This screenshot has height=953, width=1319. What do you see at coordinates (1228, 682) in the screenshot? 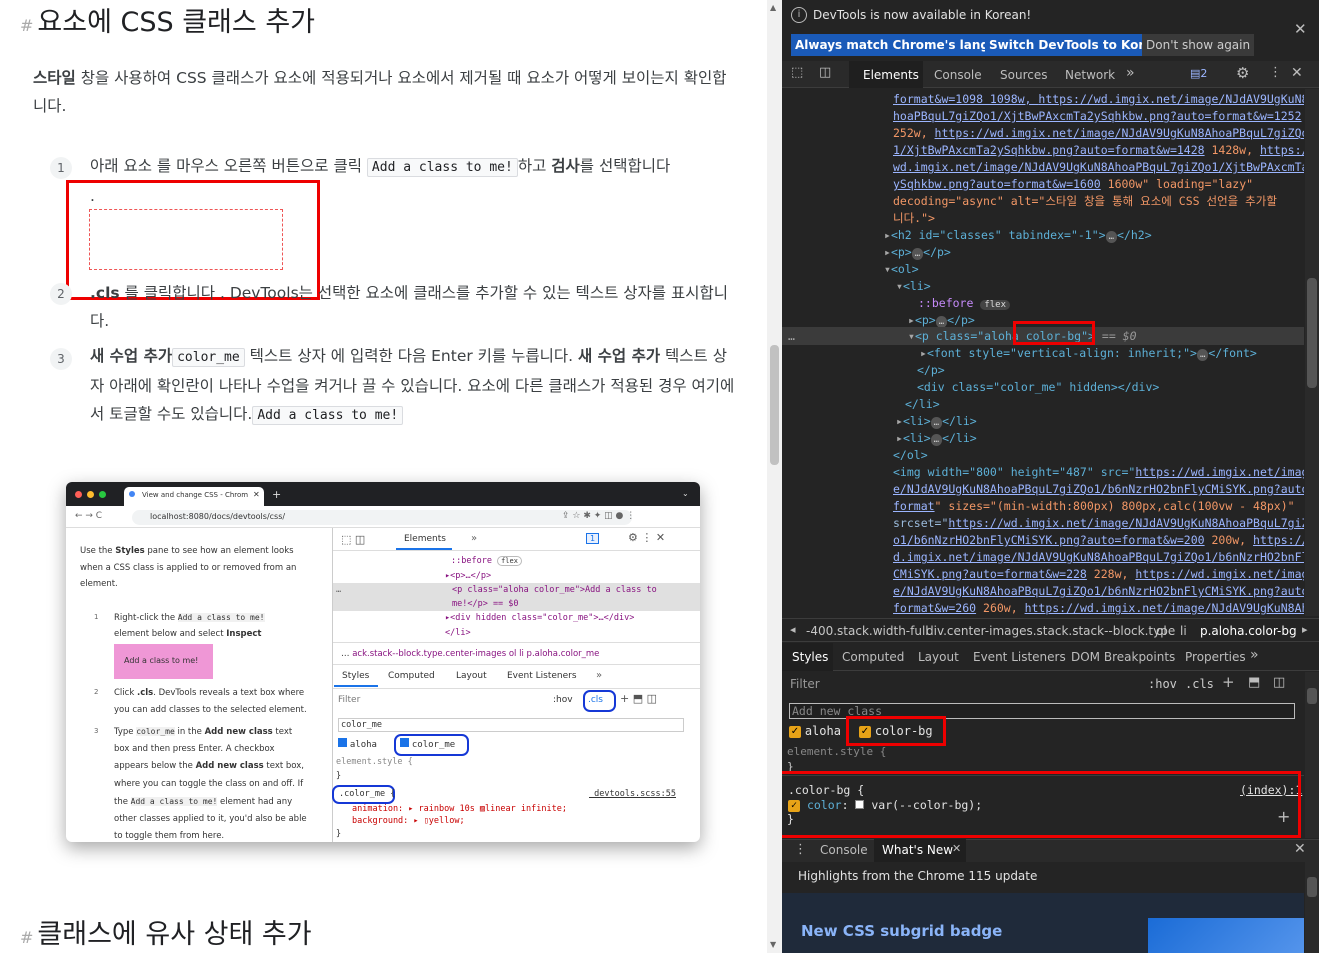
I see `new-rule-icon: +` at bounding box center [1228, 682].